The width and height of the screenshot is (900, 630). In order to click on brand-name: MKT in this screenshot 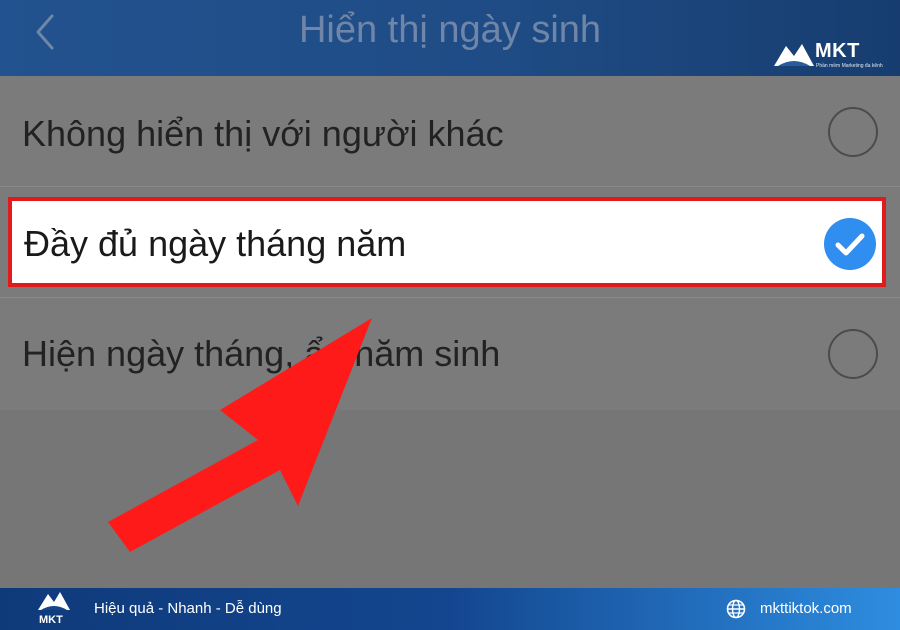, I will do `click(837, 51)`.